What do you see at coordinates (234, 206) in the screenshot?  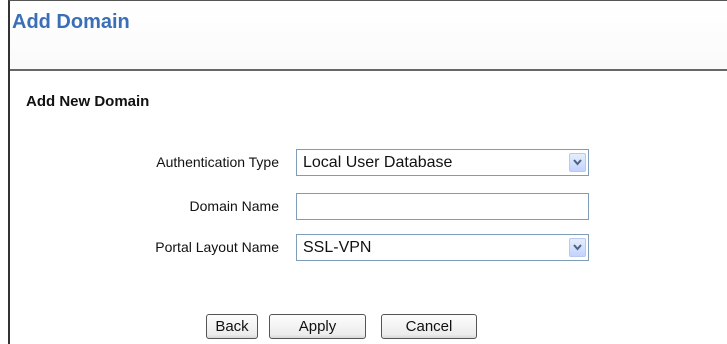 I see `domain-name-label: Domain Name` at bounding box center [234, 206].